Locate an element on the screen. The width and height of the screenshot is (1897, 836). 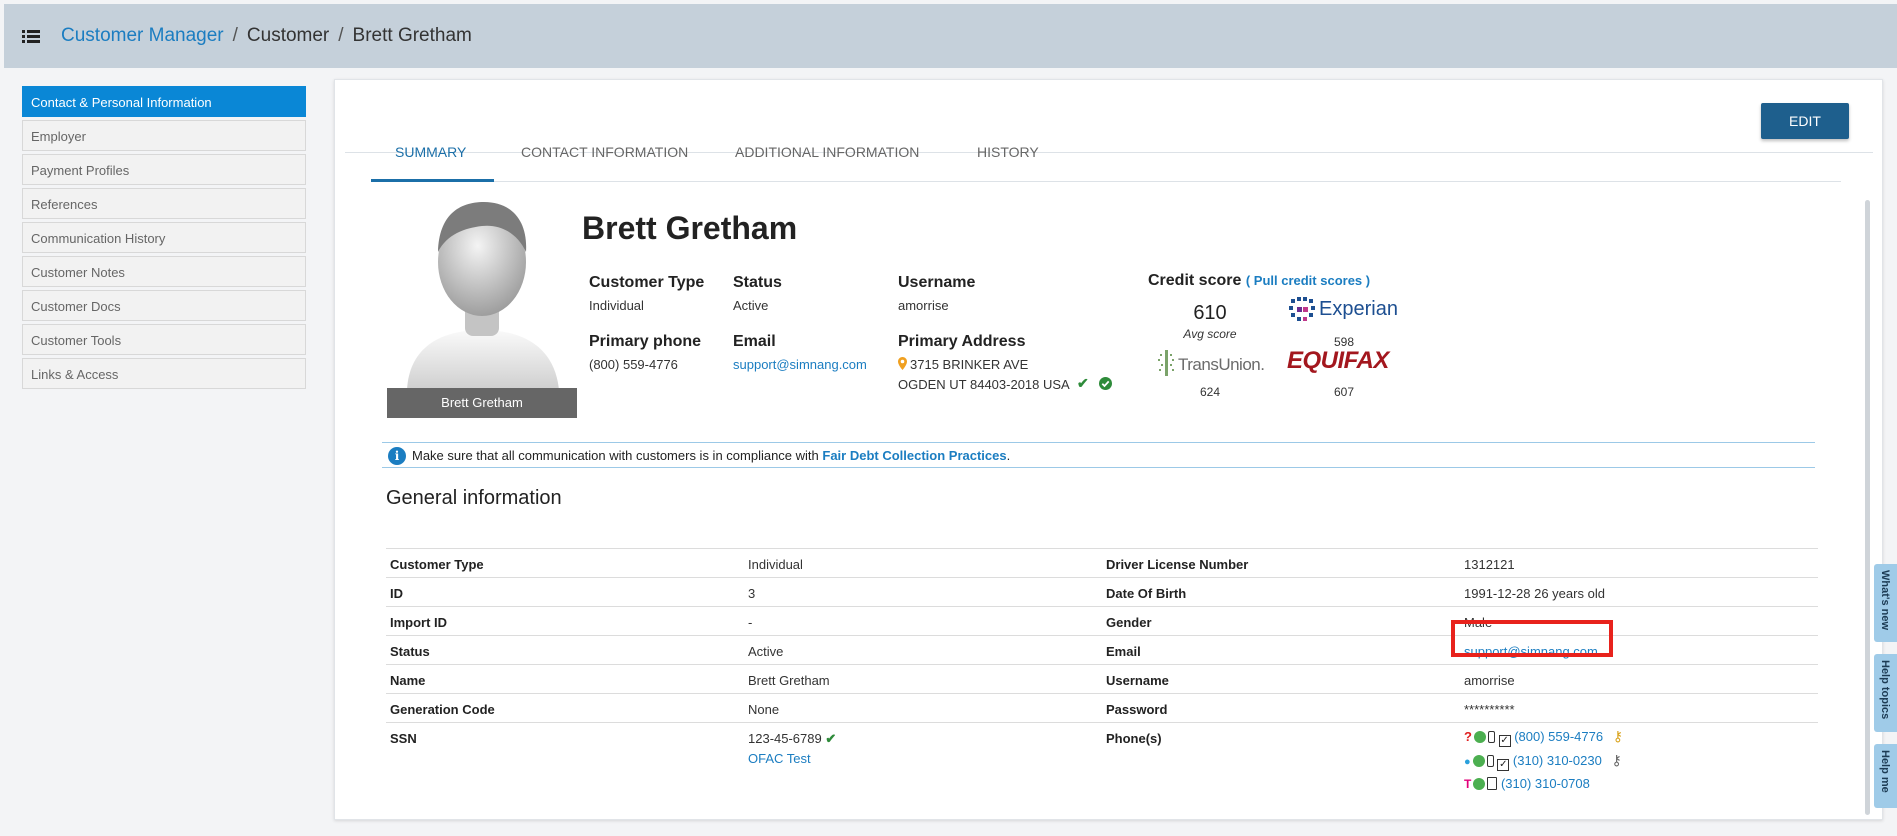
transunion-score: 624 is located at coordinates (1210, 392).